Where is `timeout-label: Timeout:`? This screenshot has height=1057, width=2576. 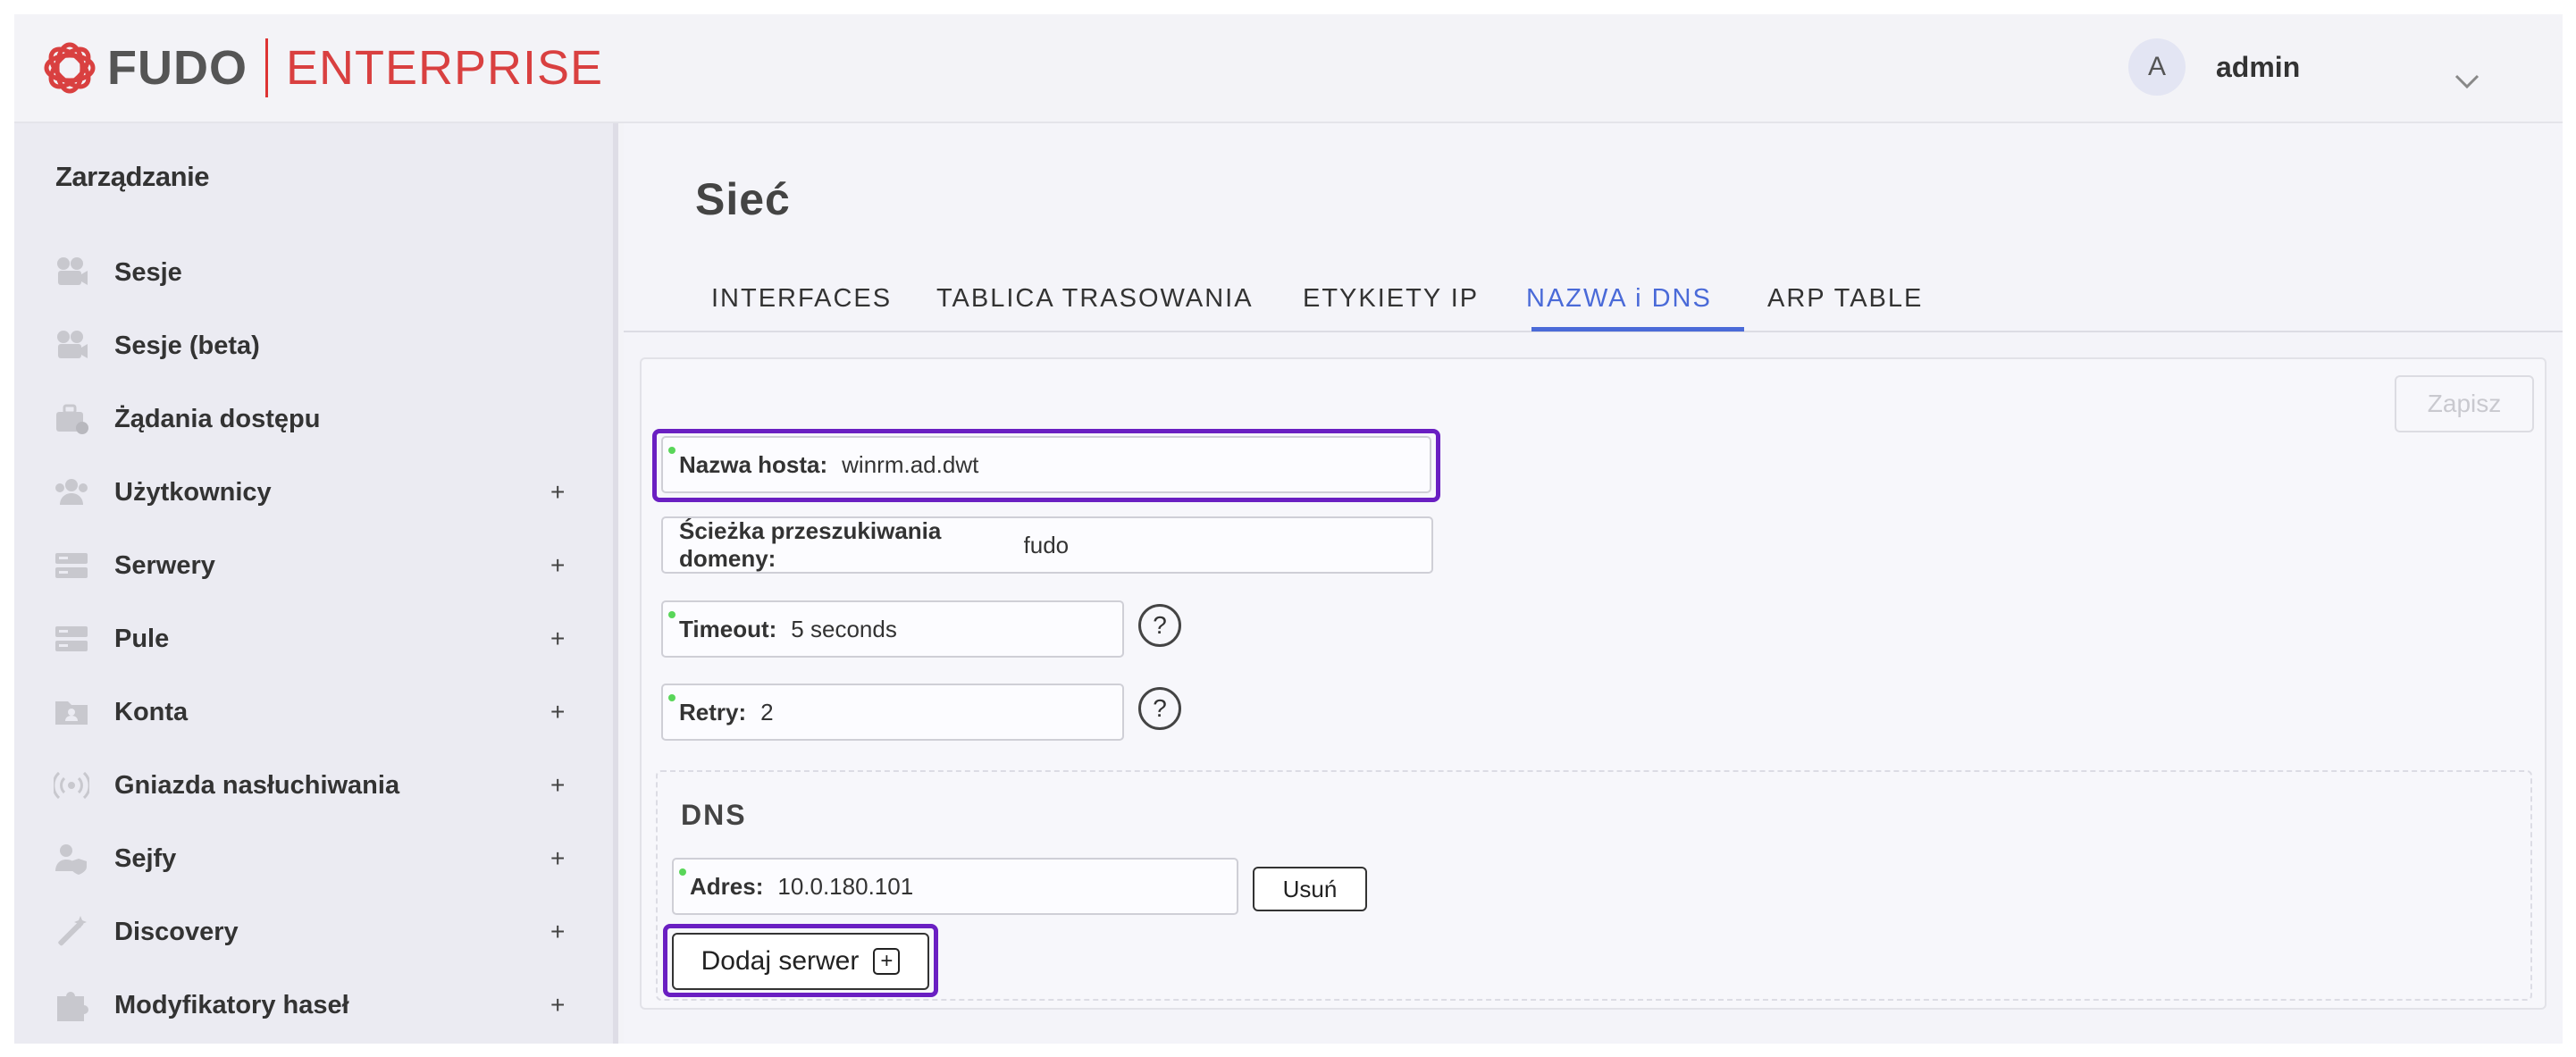
timeout-label: Timeout: is located at coordinates (728, 628).